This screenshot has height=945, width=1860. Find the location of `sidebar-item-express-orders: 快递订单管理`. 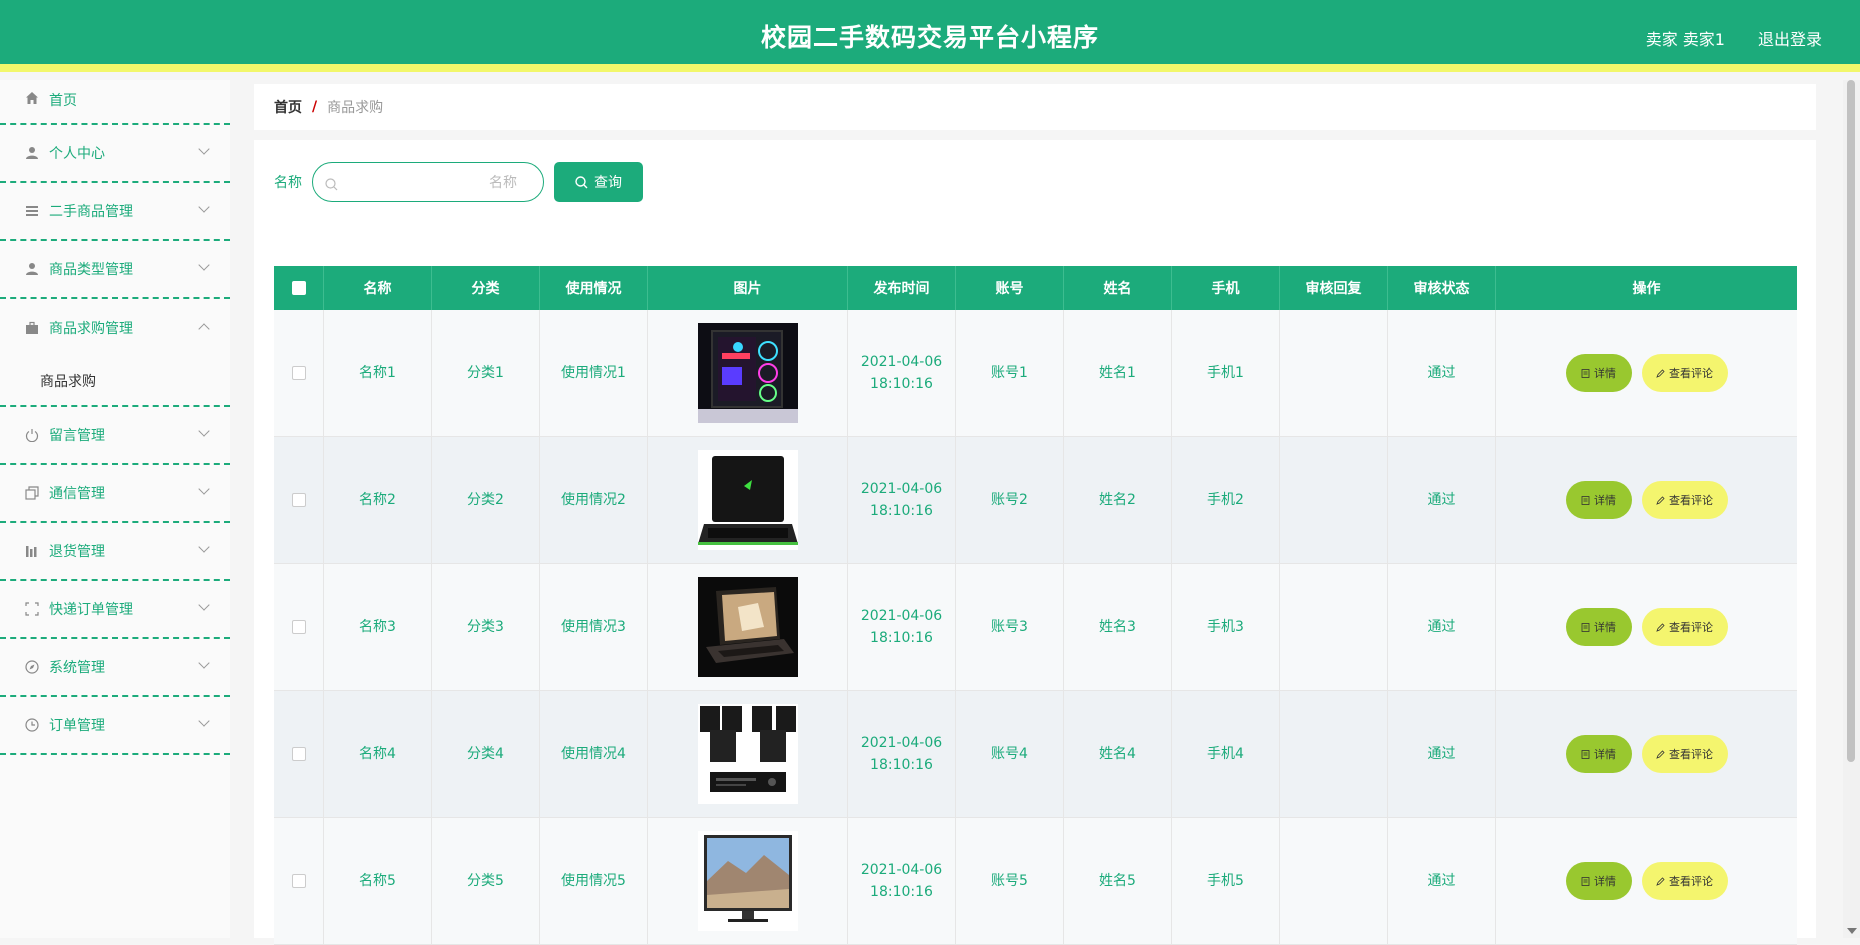

sidebar-item-express-orders: 快递订单管理 is located at coordinates (115, 610).